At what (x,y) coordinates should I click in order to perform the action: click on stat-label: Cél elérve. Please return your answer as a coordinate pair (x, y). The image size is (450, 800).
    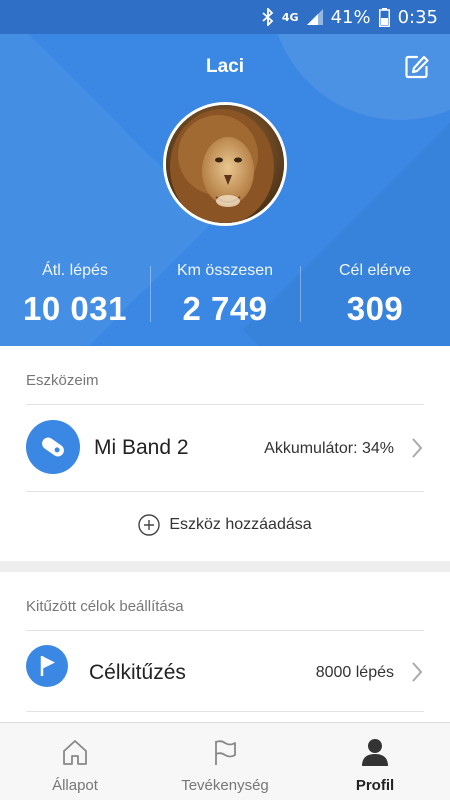
    Looking at the image, I should click on (375, 270).